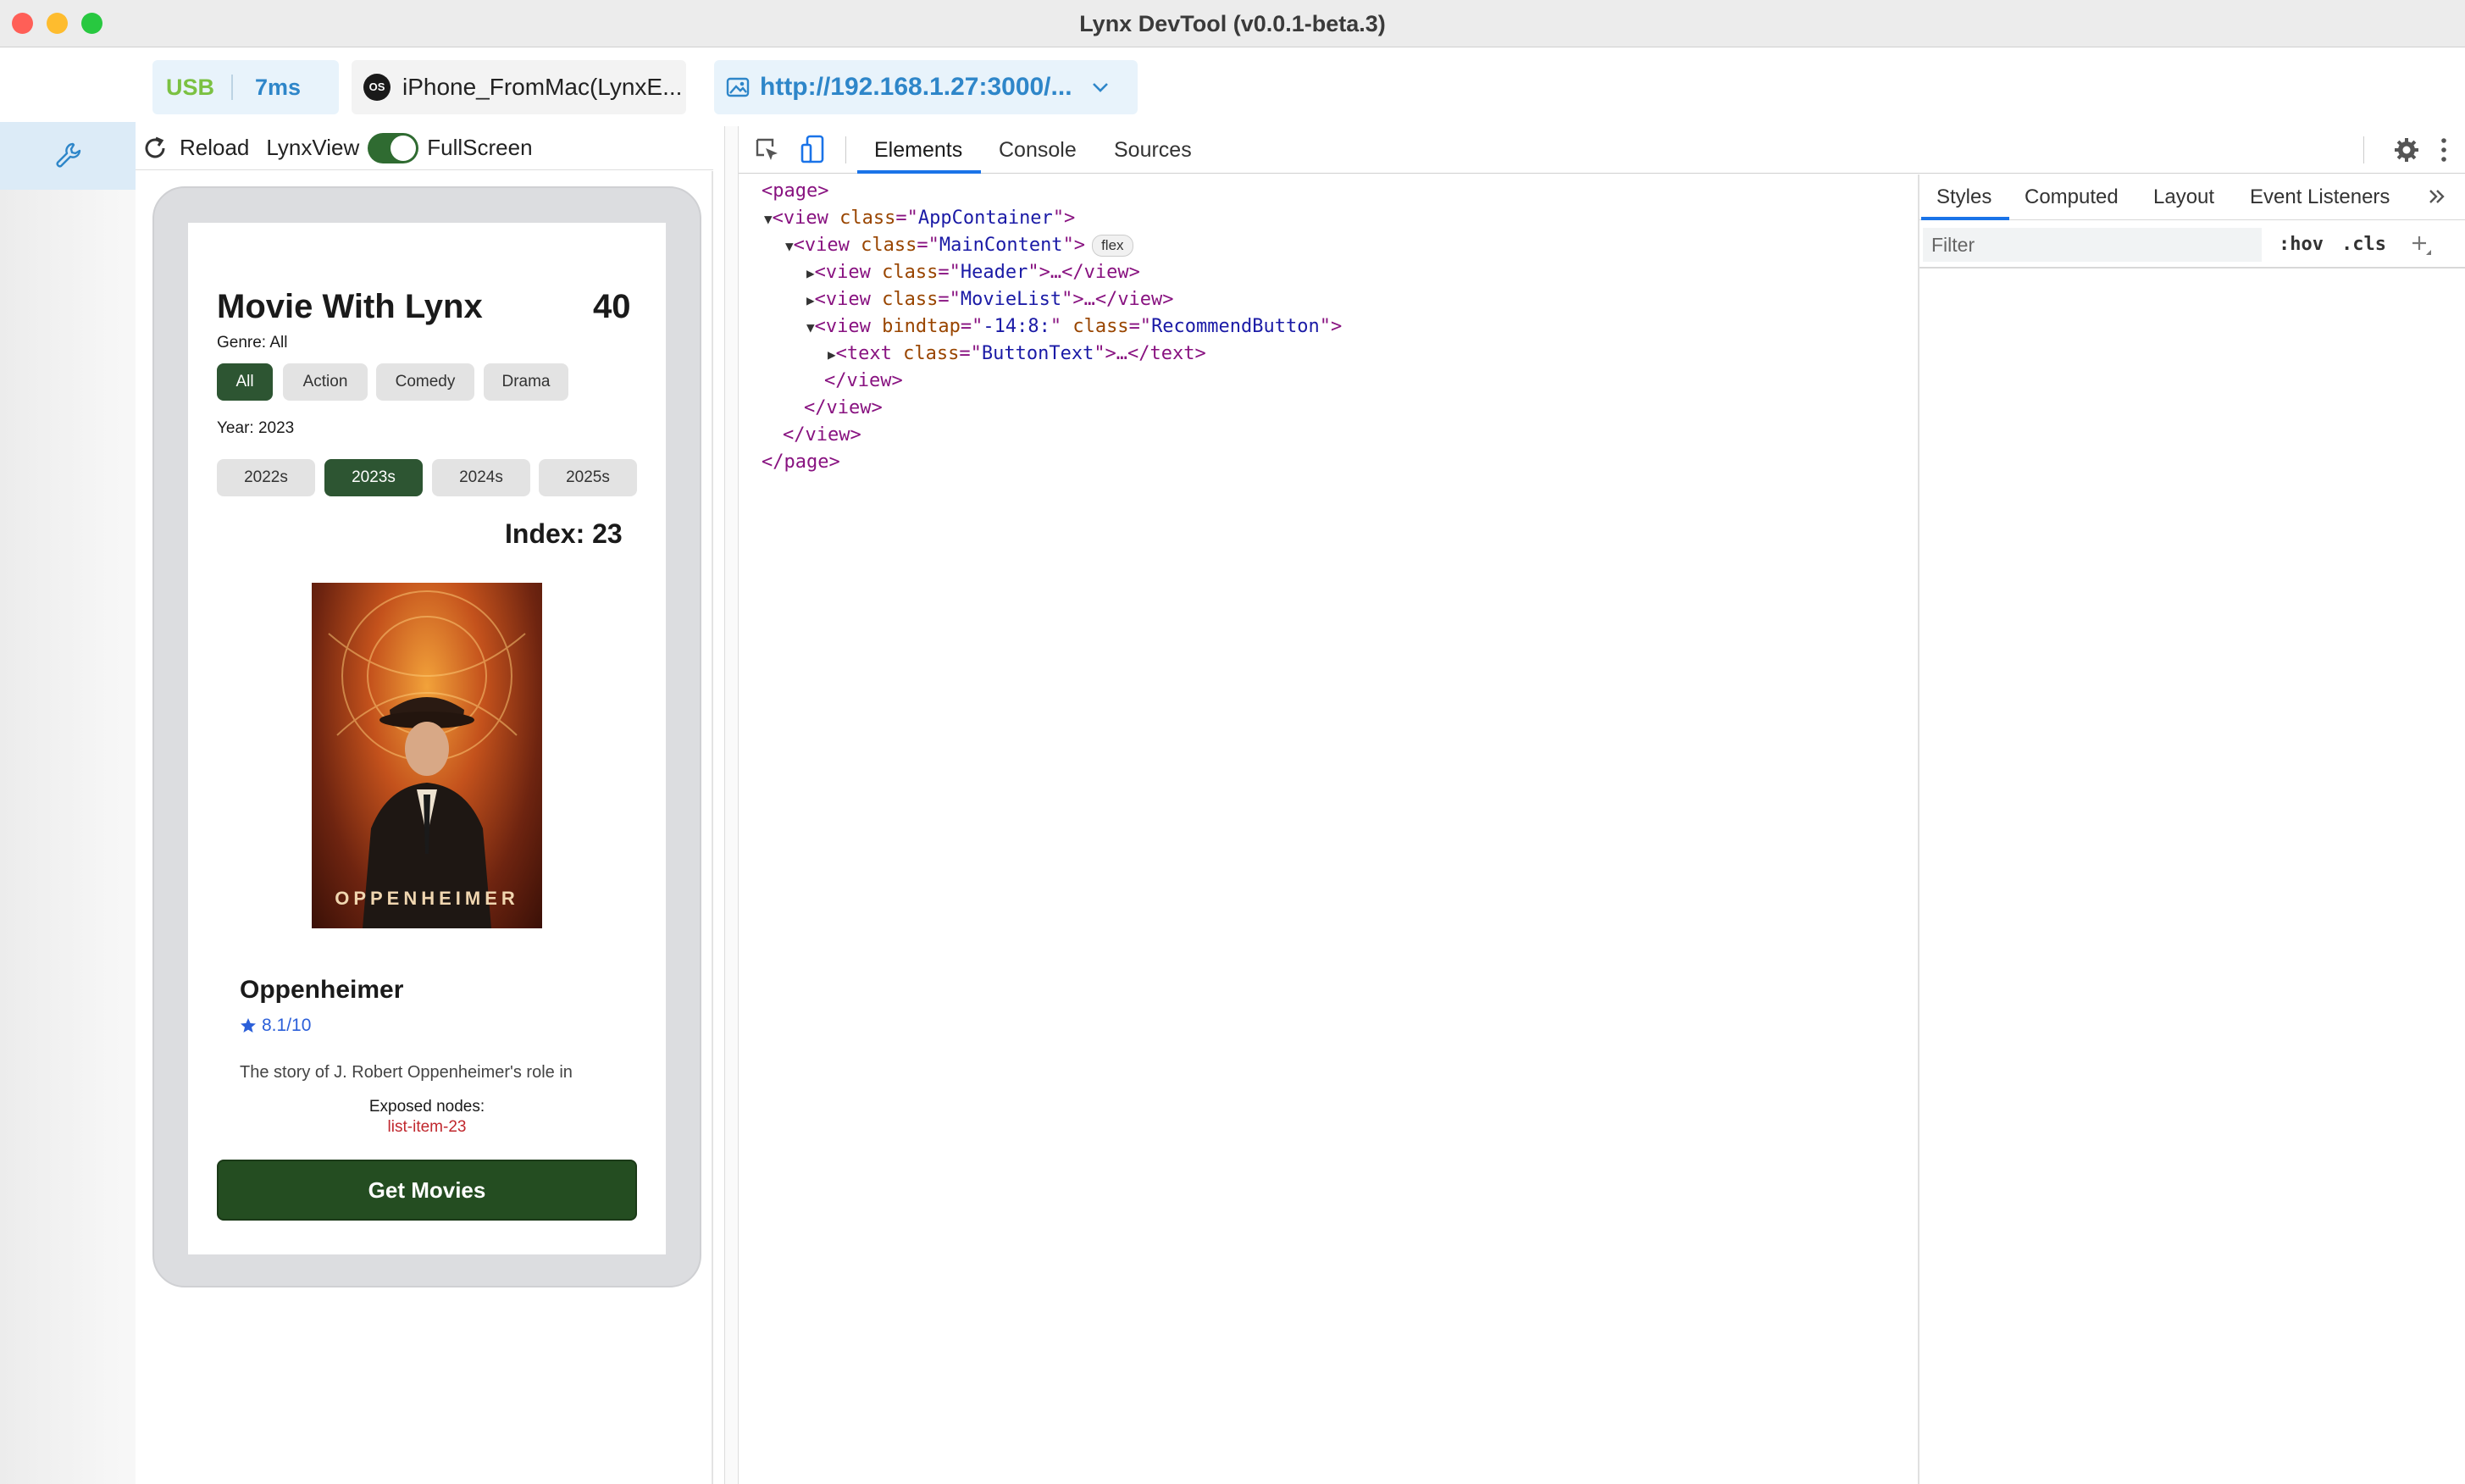  Describe the element at coordinates (2183, 197) in the screenshot. I see `tab-layout: Layout` at that location.